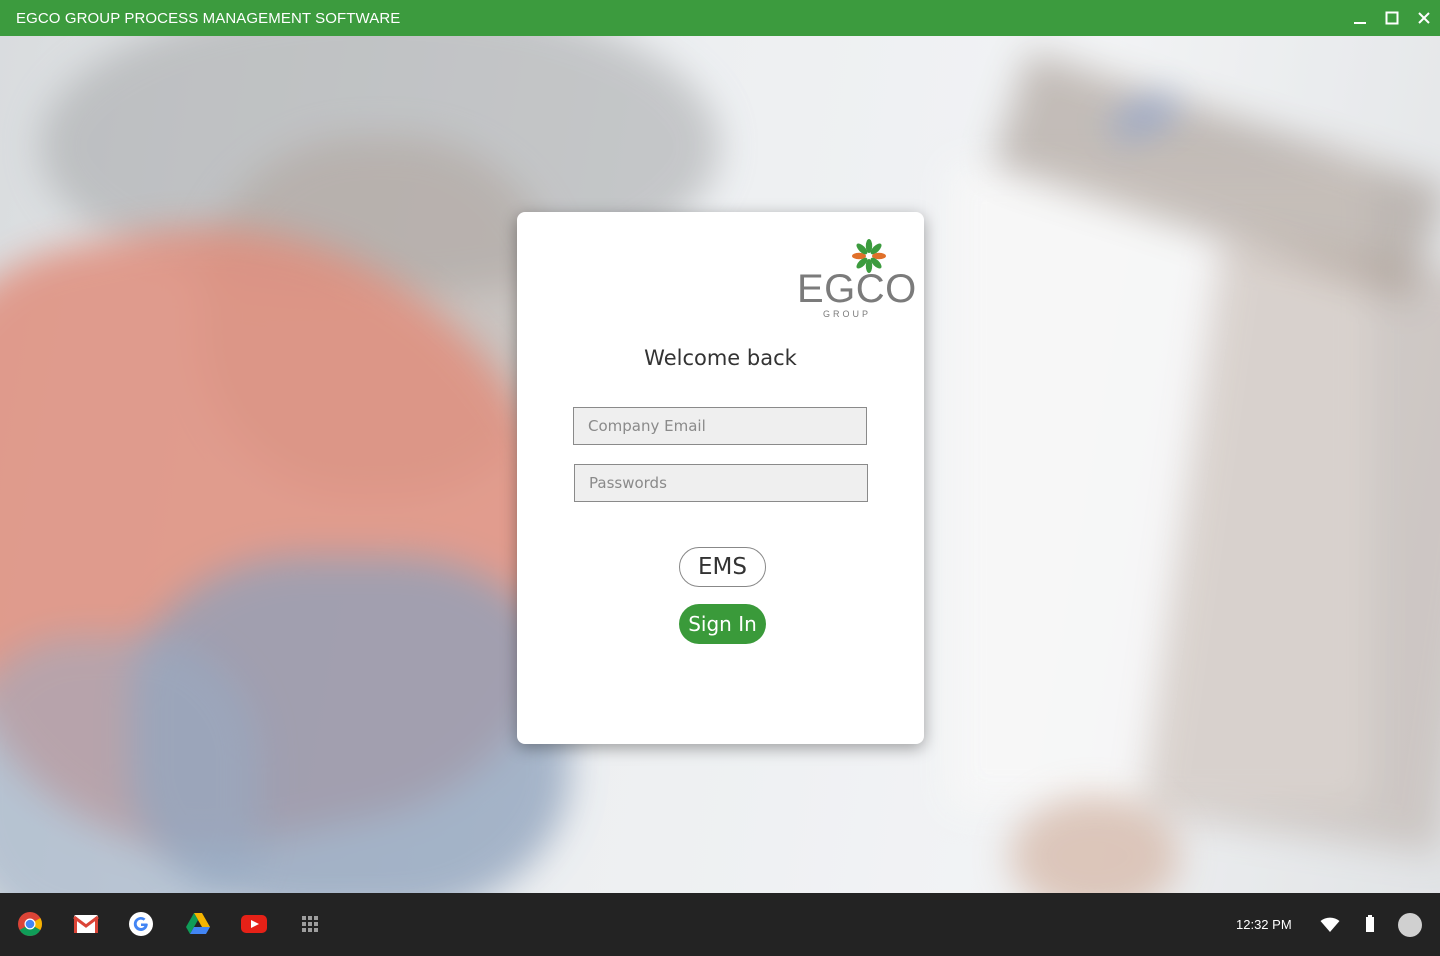 The height and width of the screenshot is (956, 1440). What do you see at coordinates (254, 924) in the screenshot?
I see `youtube-icon` at bounding box center [254, 924].